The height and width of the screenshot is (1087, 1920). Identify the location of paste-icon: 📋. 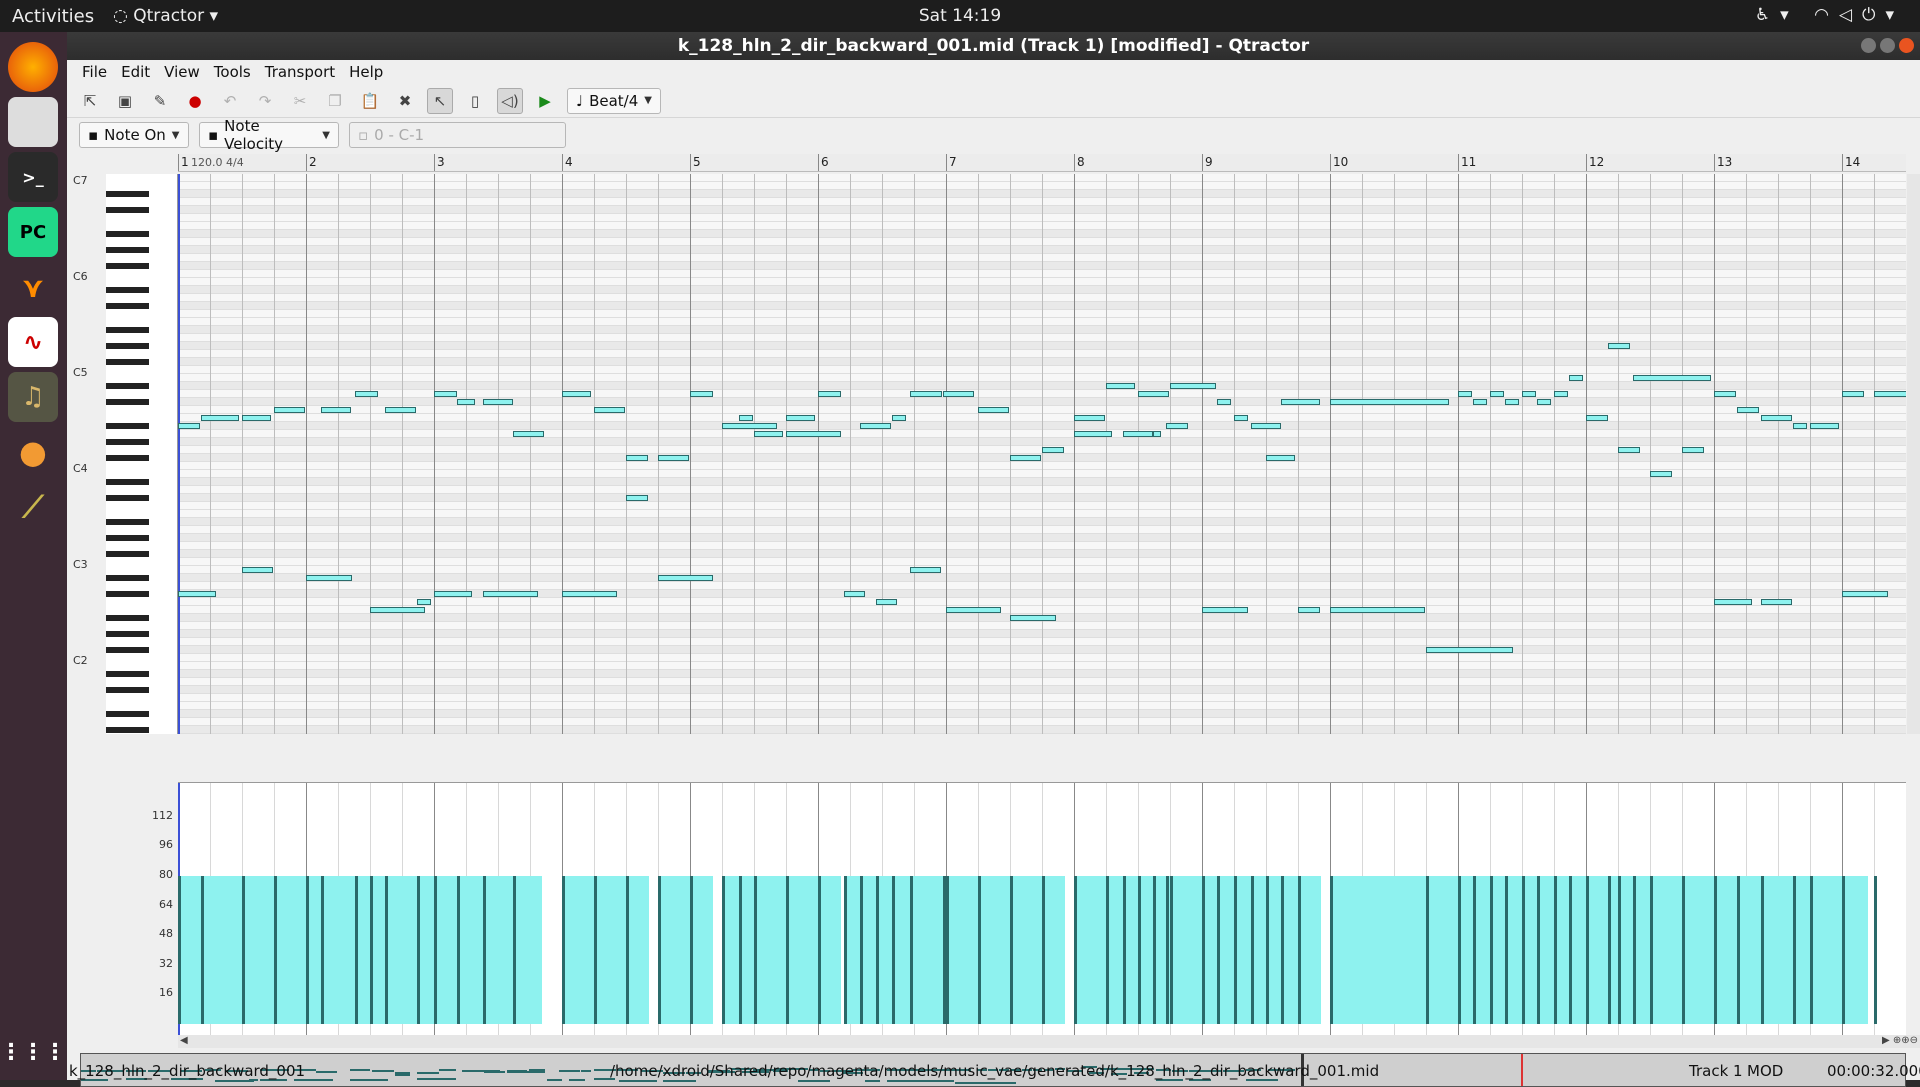
(370, 101).